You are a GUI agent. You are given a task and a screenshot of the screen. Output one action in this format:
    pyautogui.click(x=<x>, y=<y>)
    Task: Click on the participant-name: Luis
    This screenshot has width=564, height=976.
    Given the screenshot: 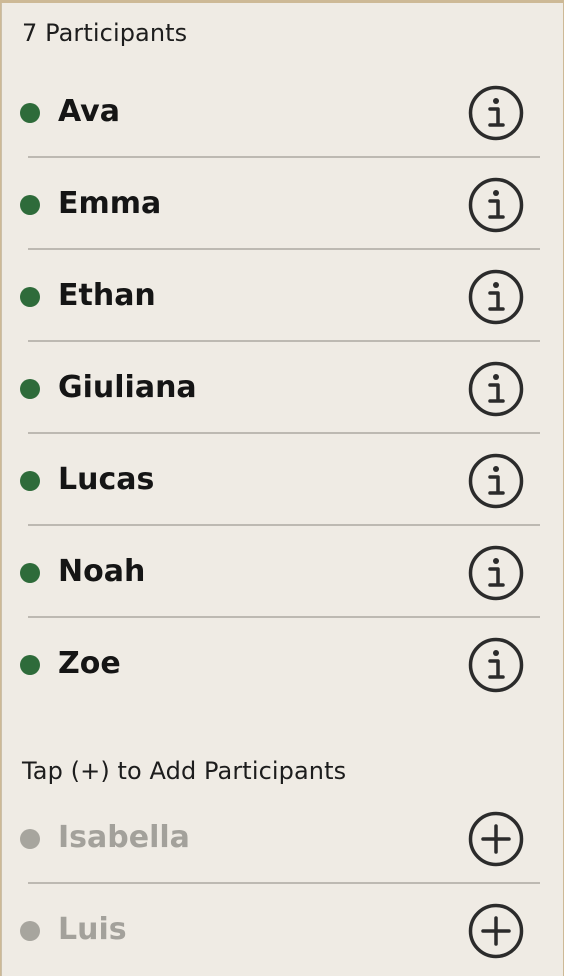 What is the action you would take?
    pyautogui.click(x=92, y=929)
    